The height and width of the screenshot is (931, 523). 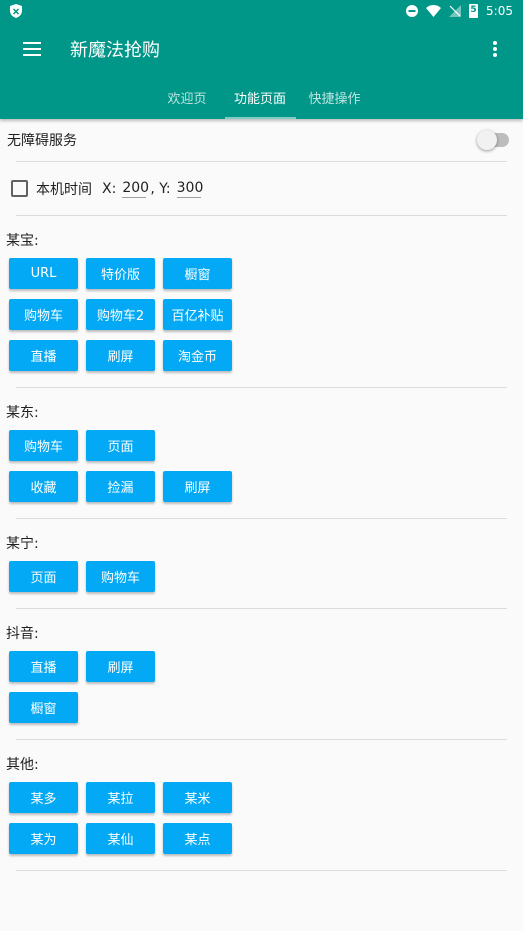 What do you see at coordinates (261, 188) in the screenshot?
I see `local-time-row: 本机时间 X: 200 , Y: 300` at bounding box center [261, 188].